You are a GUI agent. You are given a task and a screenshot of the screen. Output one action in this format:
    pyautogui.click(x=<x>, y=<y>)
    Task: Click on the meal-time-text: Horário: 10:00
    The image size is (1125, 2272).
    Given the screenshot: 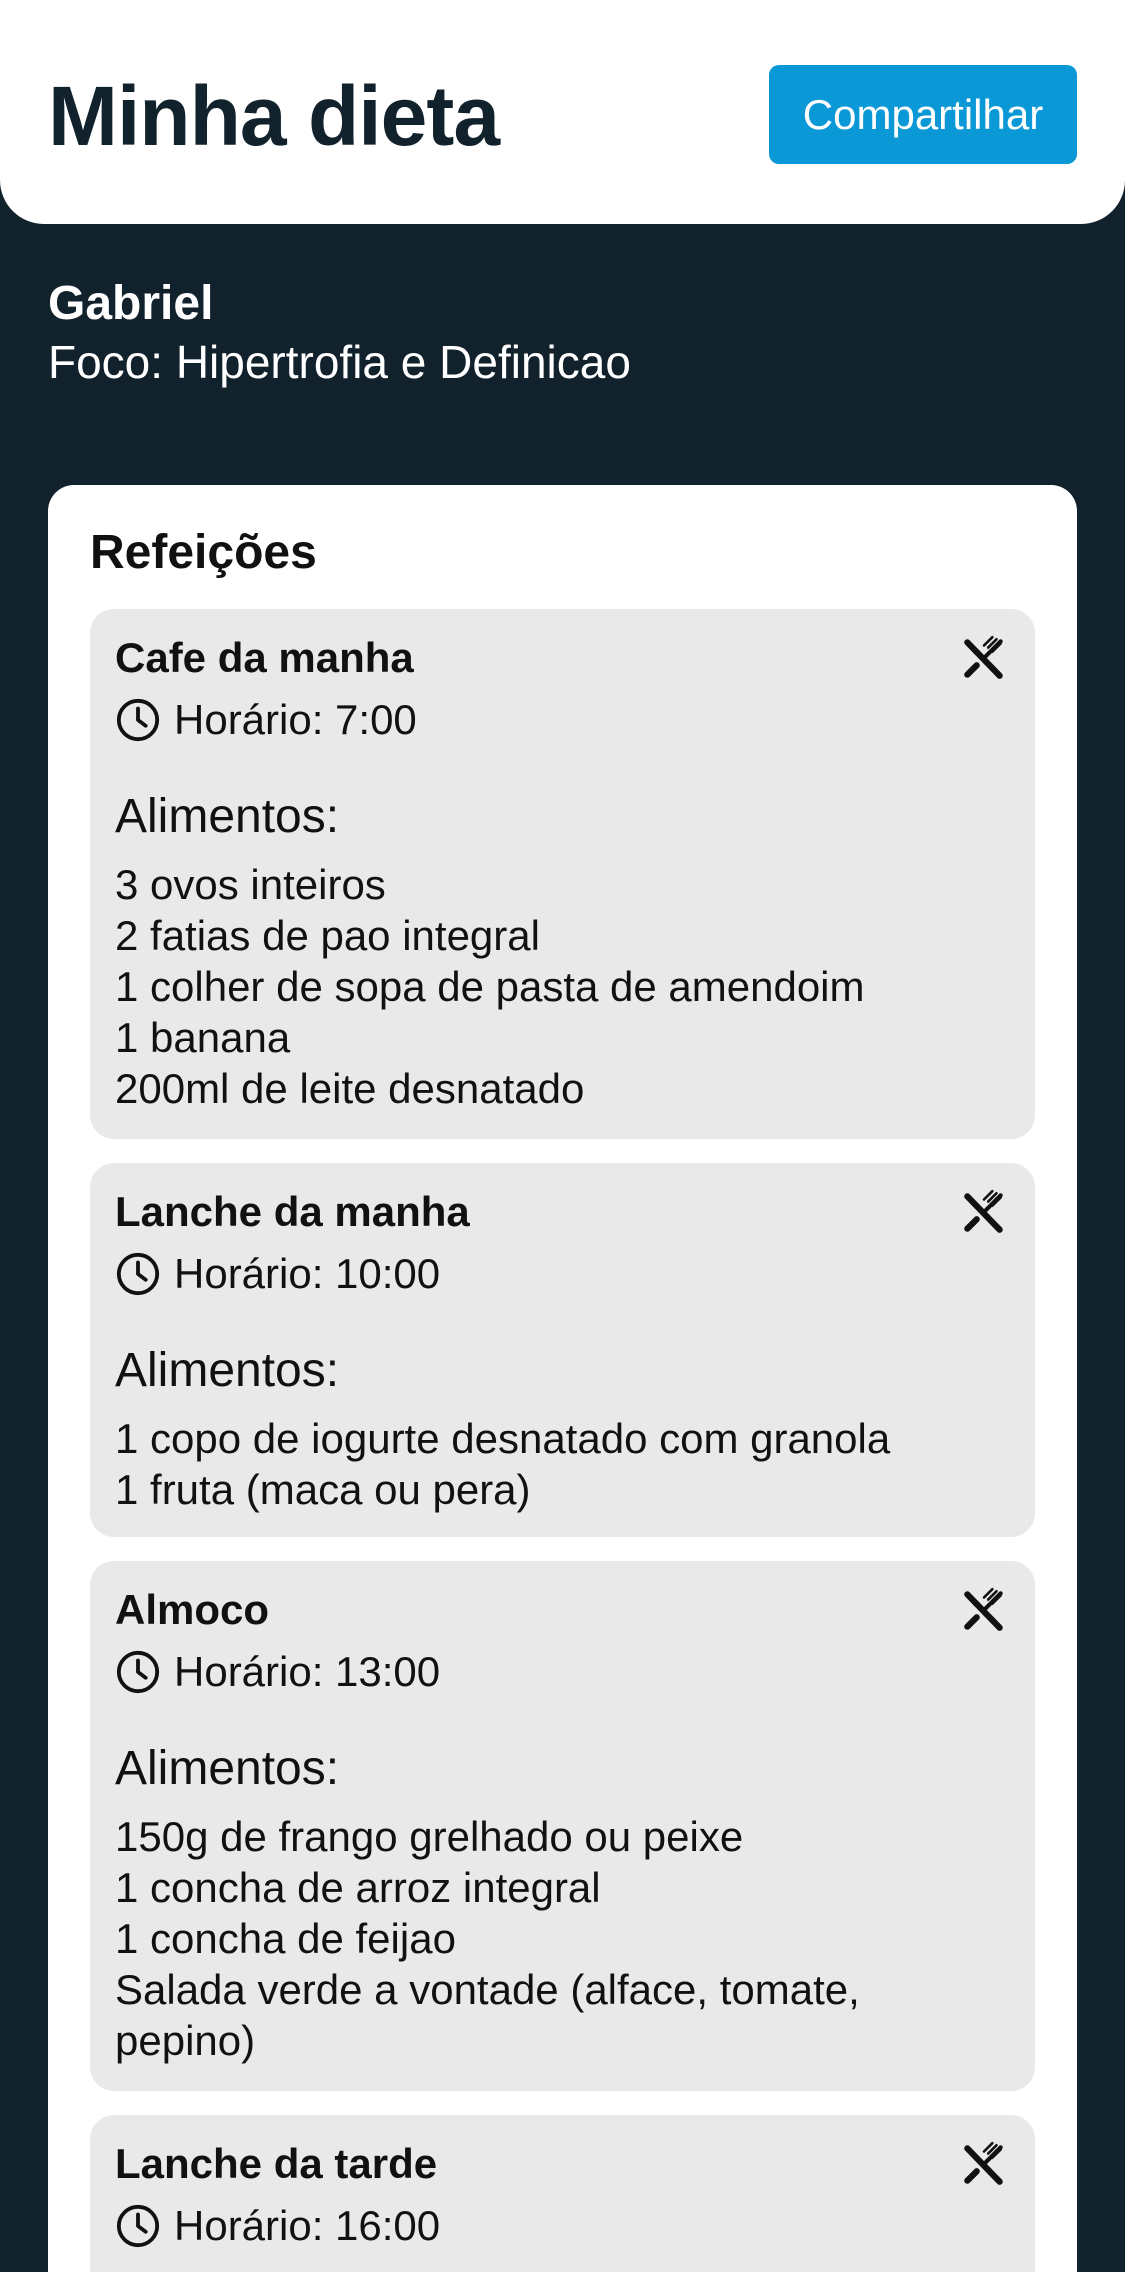 What is the action you would take?
    pyautogui.click(x=307, y=1273)
    